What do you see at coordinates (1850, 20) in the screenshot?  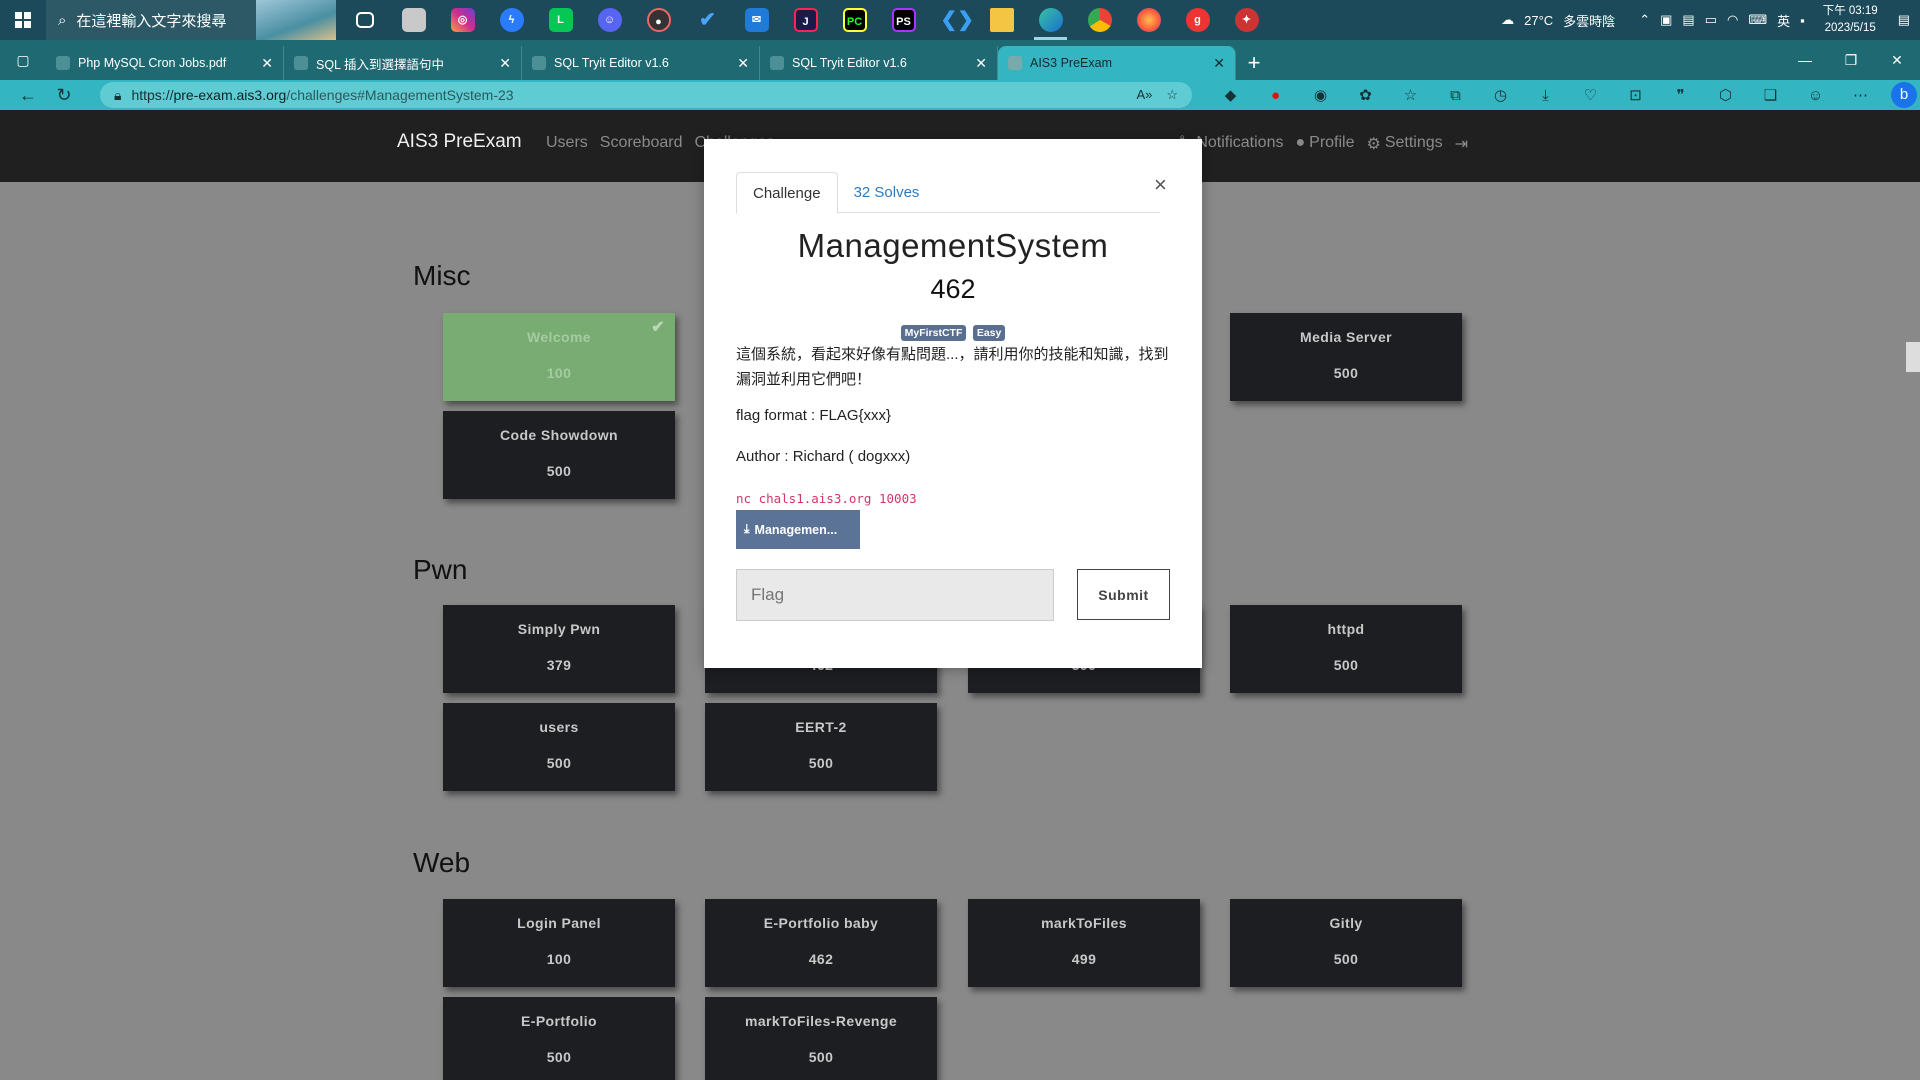 I see `taskbar-clock: 下午 03:19 2023/5/15` at bounding box center [1850, 20].